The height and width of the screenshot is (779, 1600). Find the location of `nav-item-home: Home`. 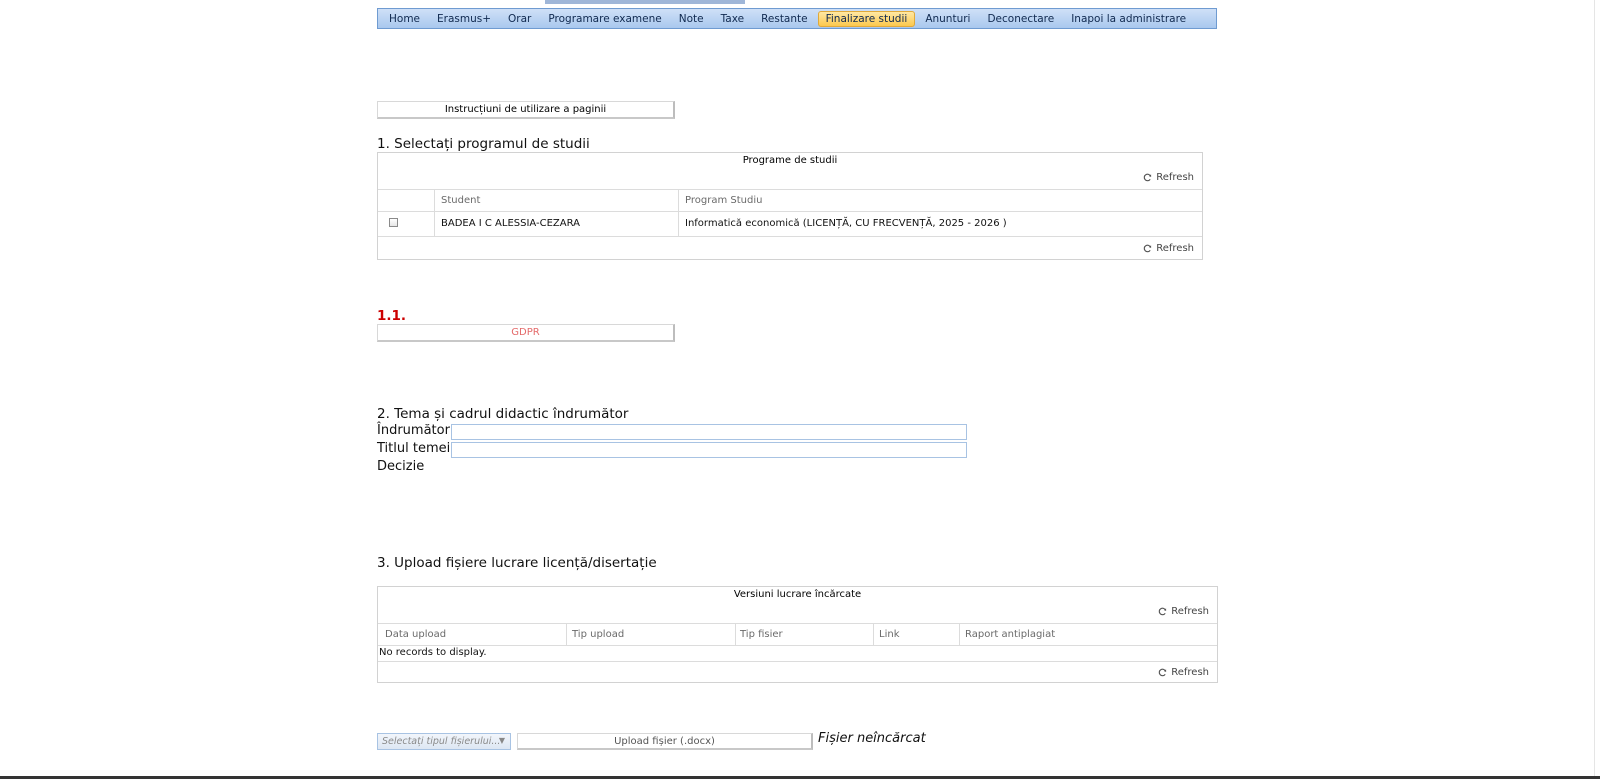

nav-item-home: Home is located at coordinates (404, 19).